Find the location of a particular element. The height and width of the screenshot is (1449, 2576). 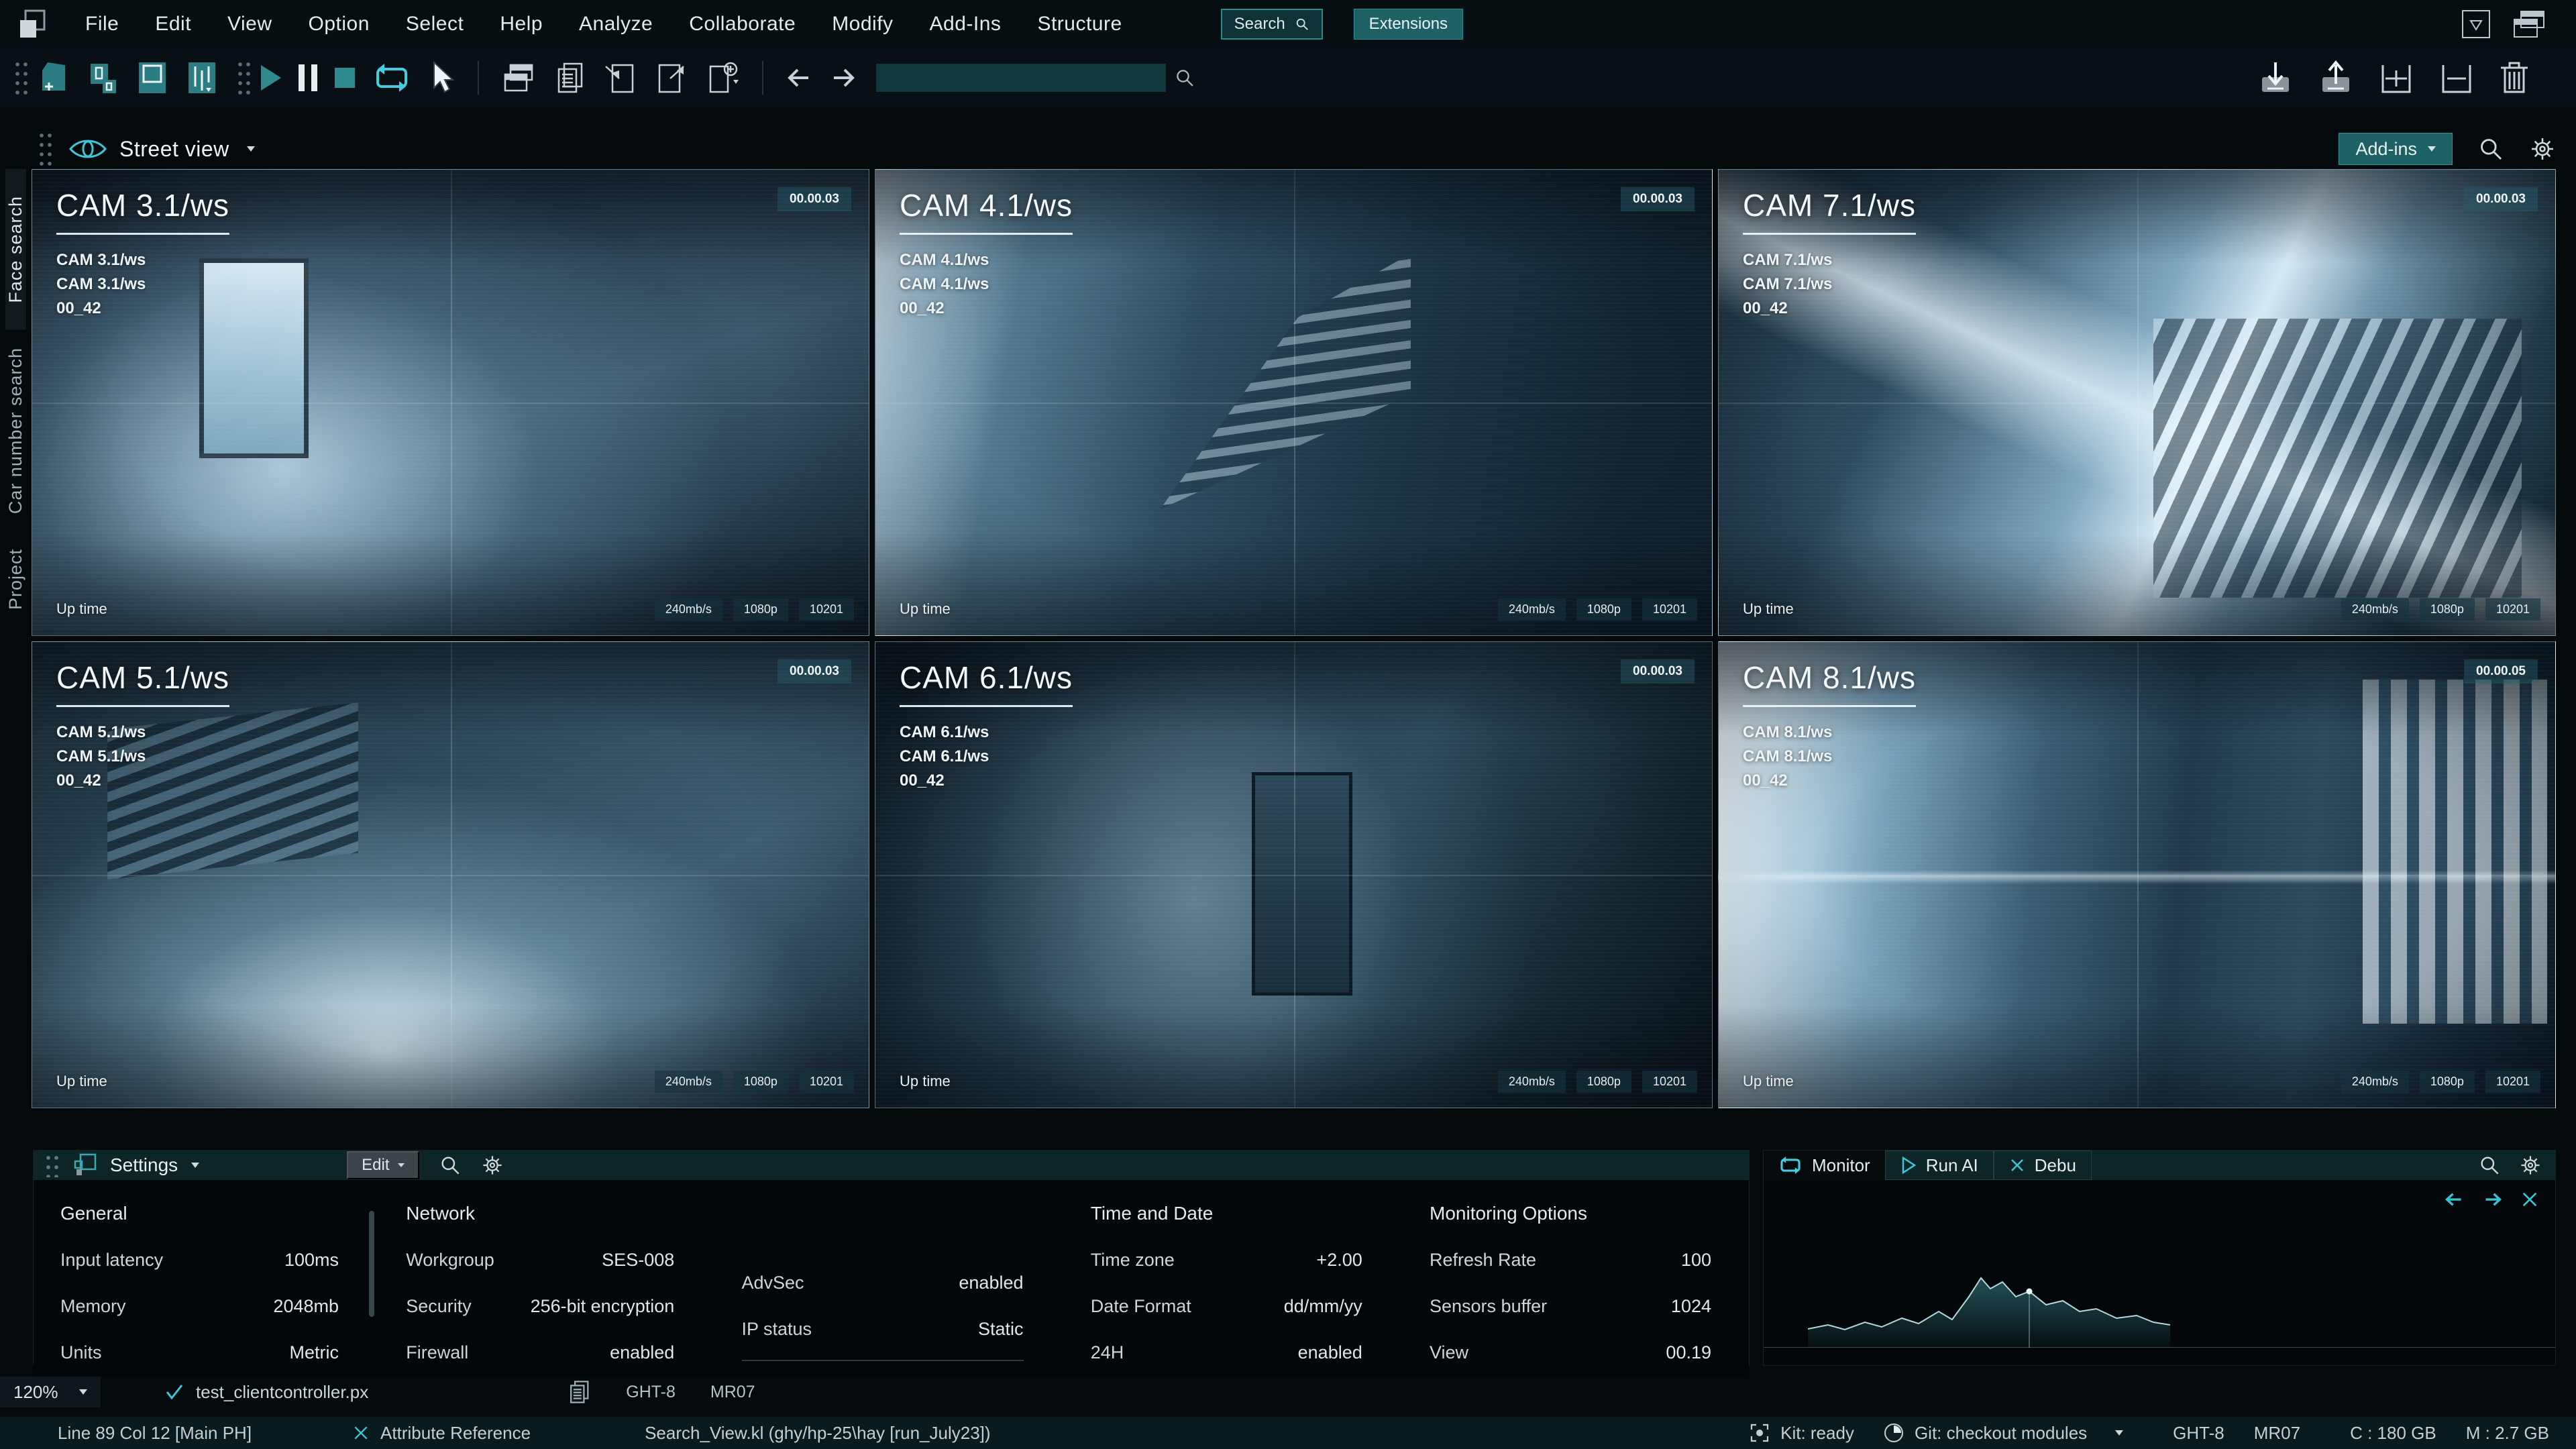

add-to-set-icon is located at coordinates (2396, 78).